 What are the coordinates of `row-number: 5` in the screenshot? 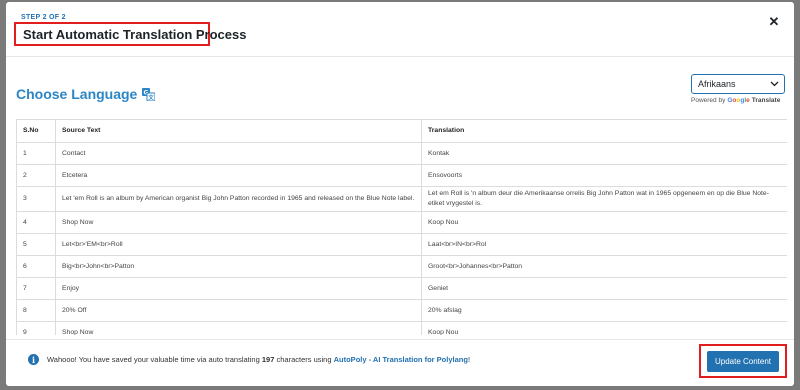 It's located at (36, 244).